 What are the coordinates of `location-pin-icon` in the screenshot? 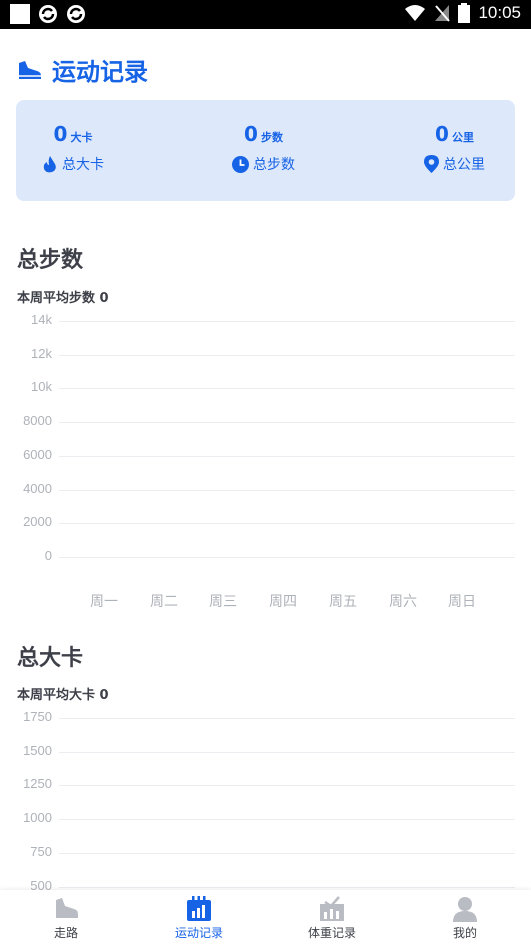 It's located at (431, 164).